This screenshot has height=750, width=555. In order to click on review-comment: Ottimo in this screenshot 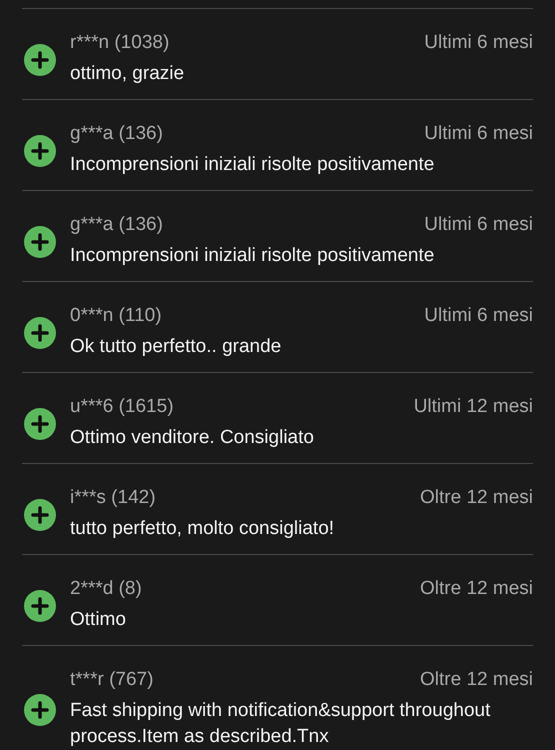, I will do `click(98, 620)`.